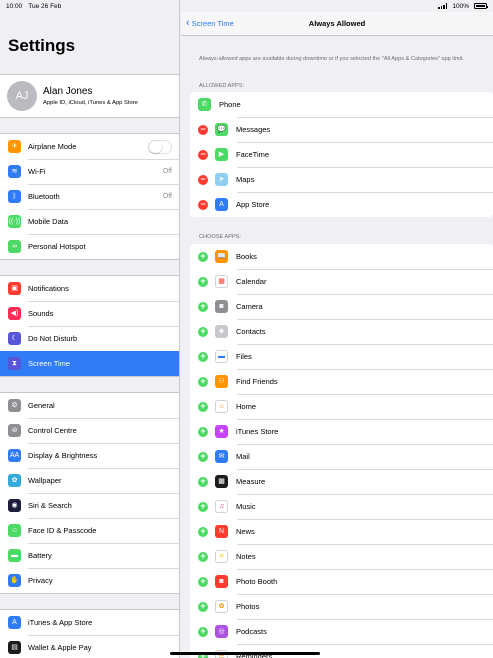 This screenshot has height=658, width=493. What do you see at coordinates (245, 179) in the screenshot?
I see `app-label: Maps` at bounding box center [245, 179].